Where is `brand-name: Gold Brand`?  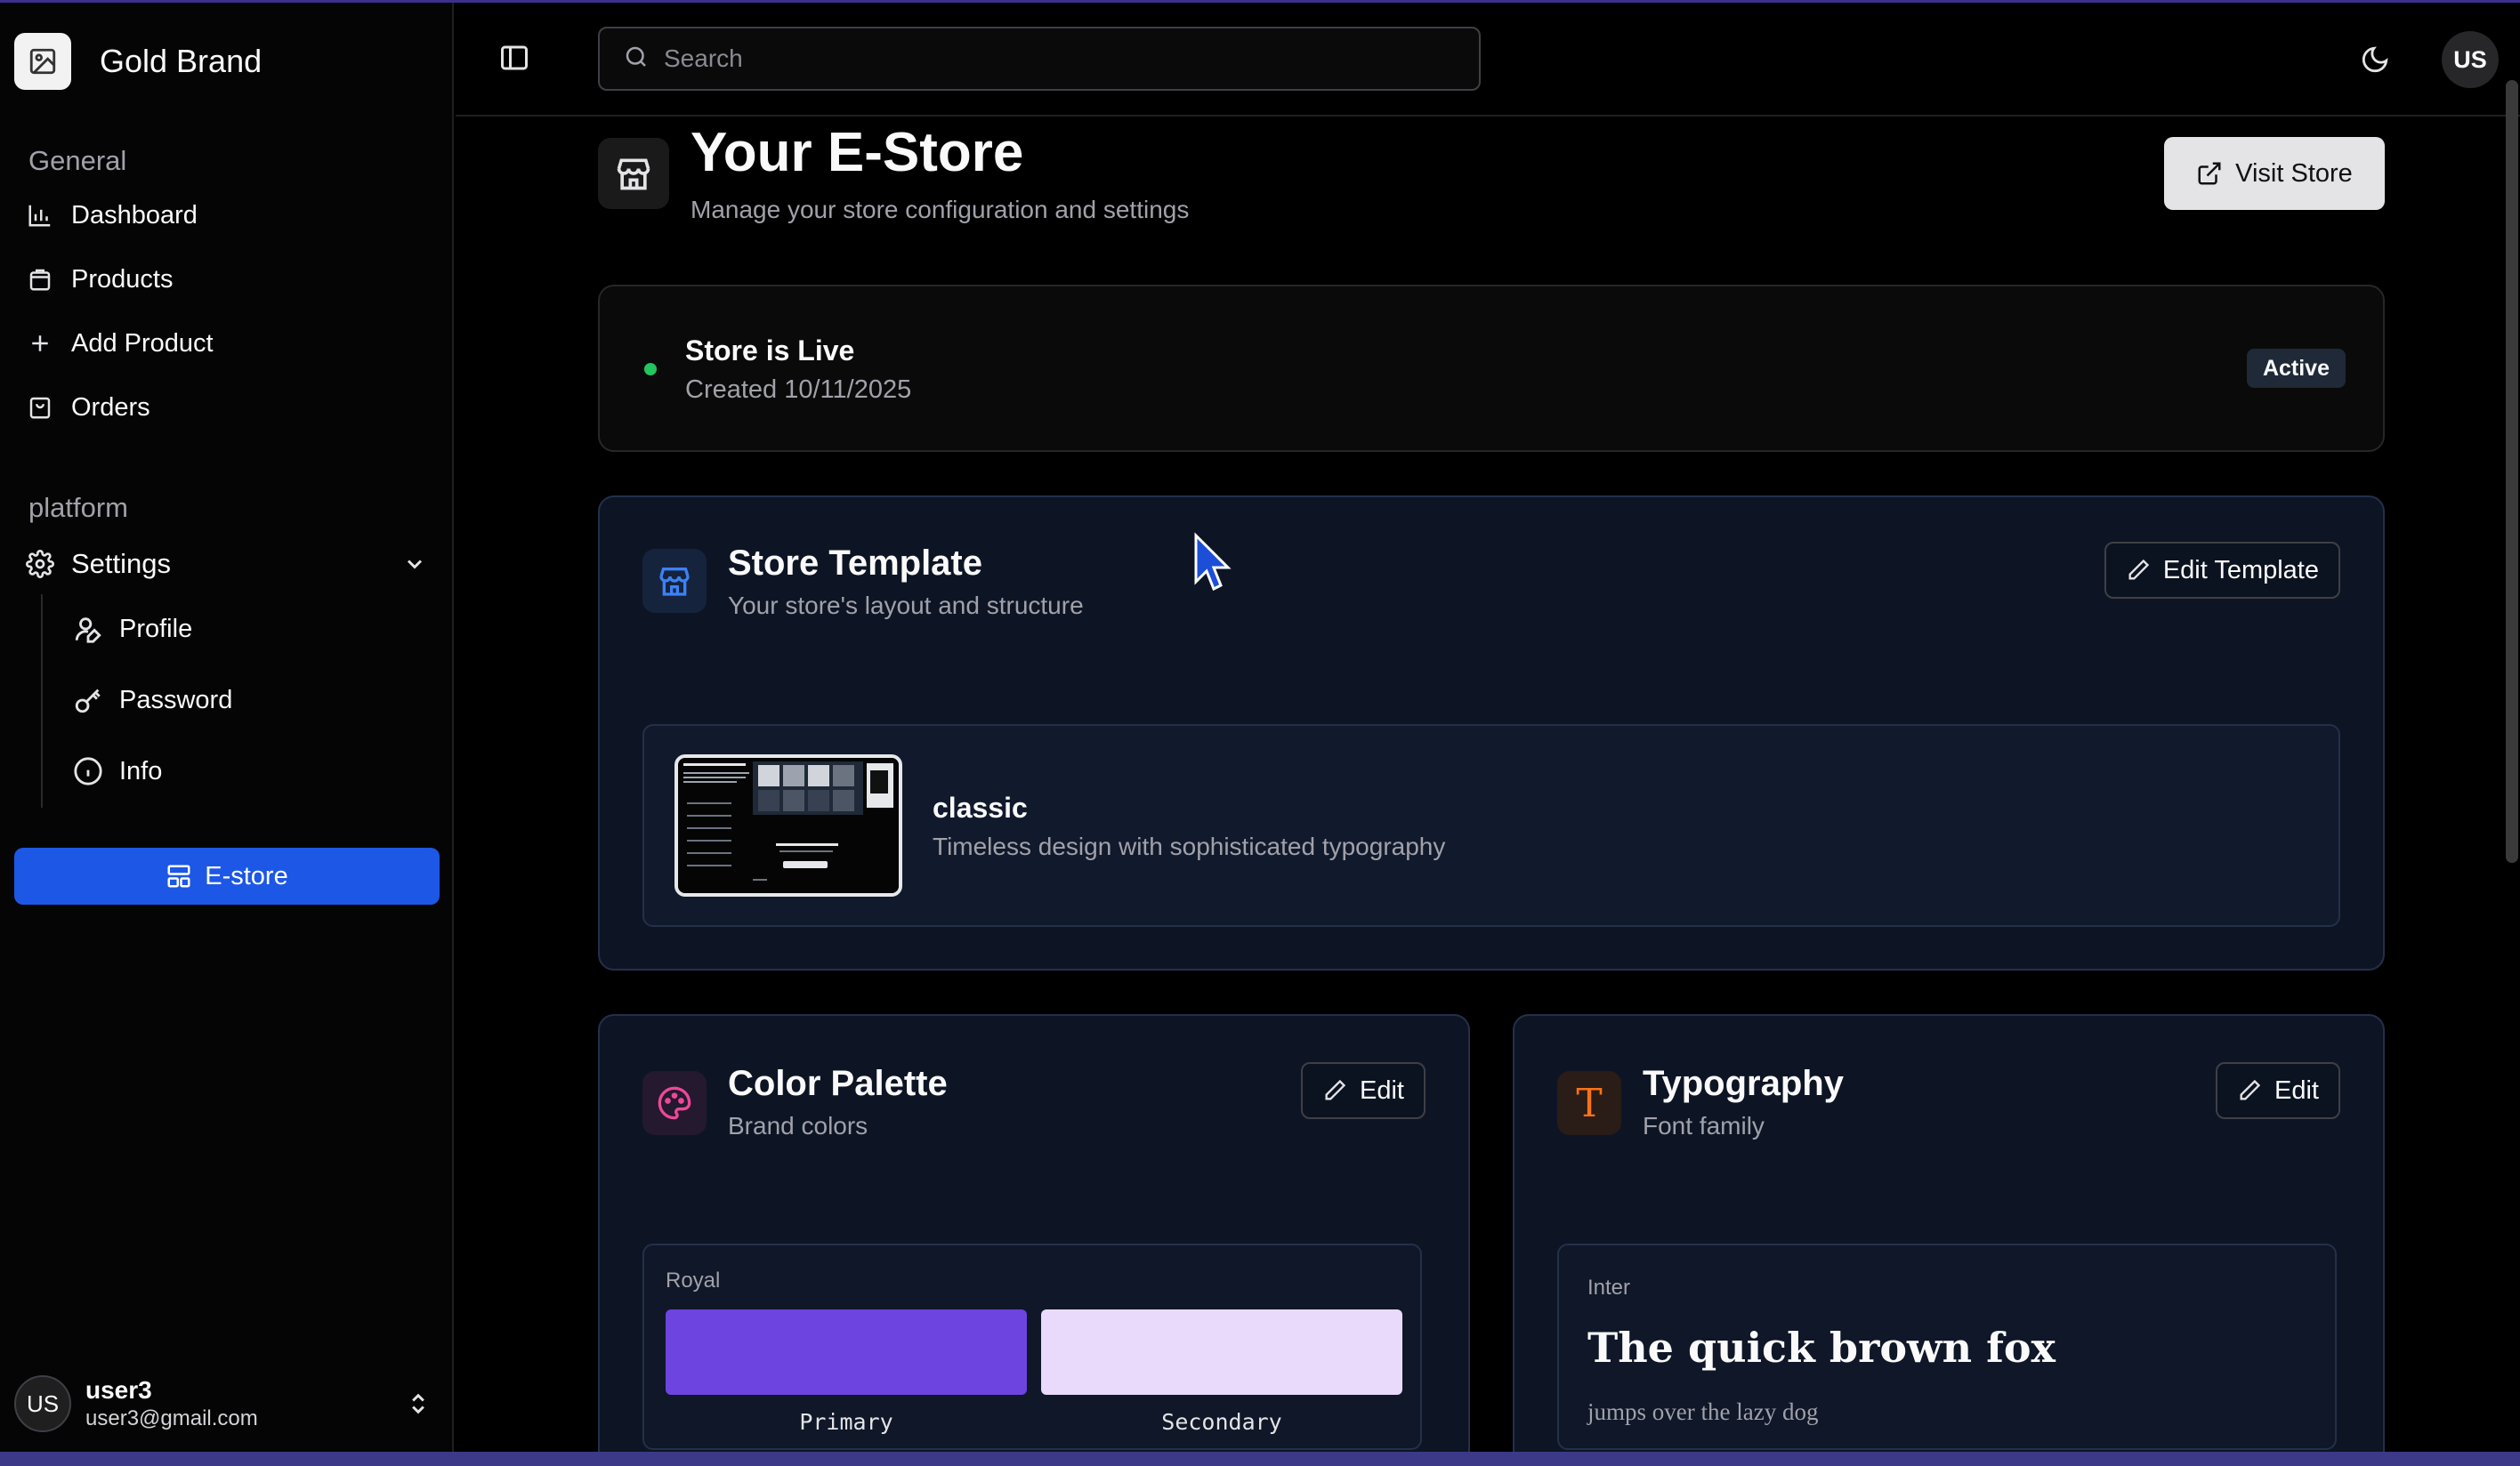
brand-name: Gold Brand is located at coordinates (181, 61).